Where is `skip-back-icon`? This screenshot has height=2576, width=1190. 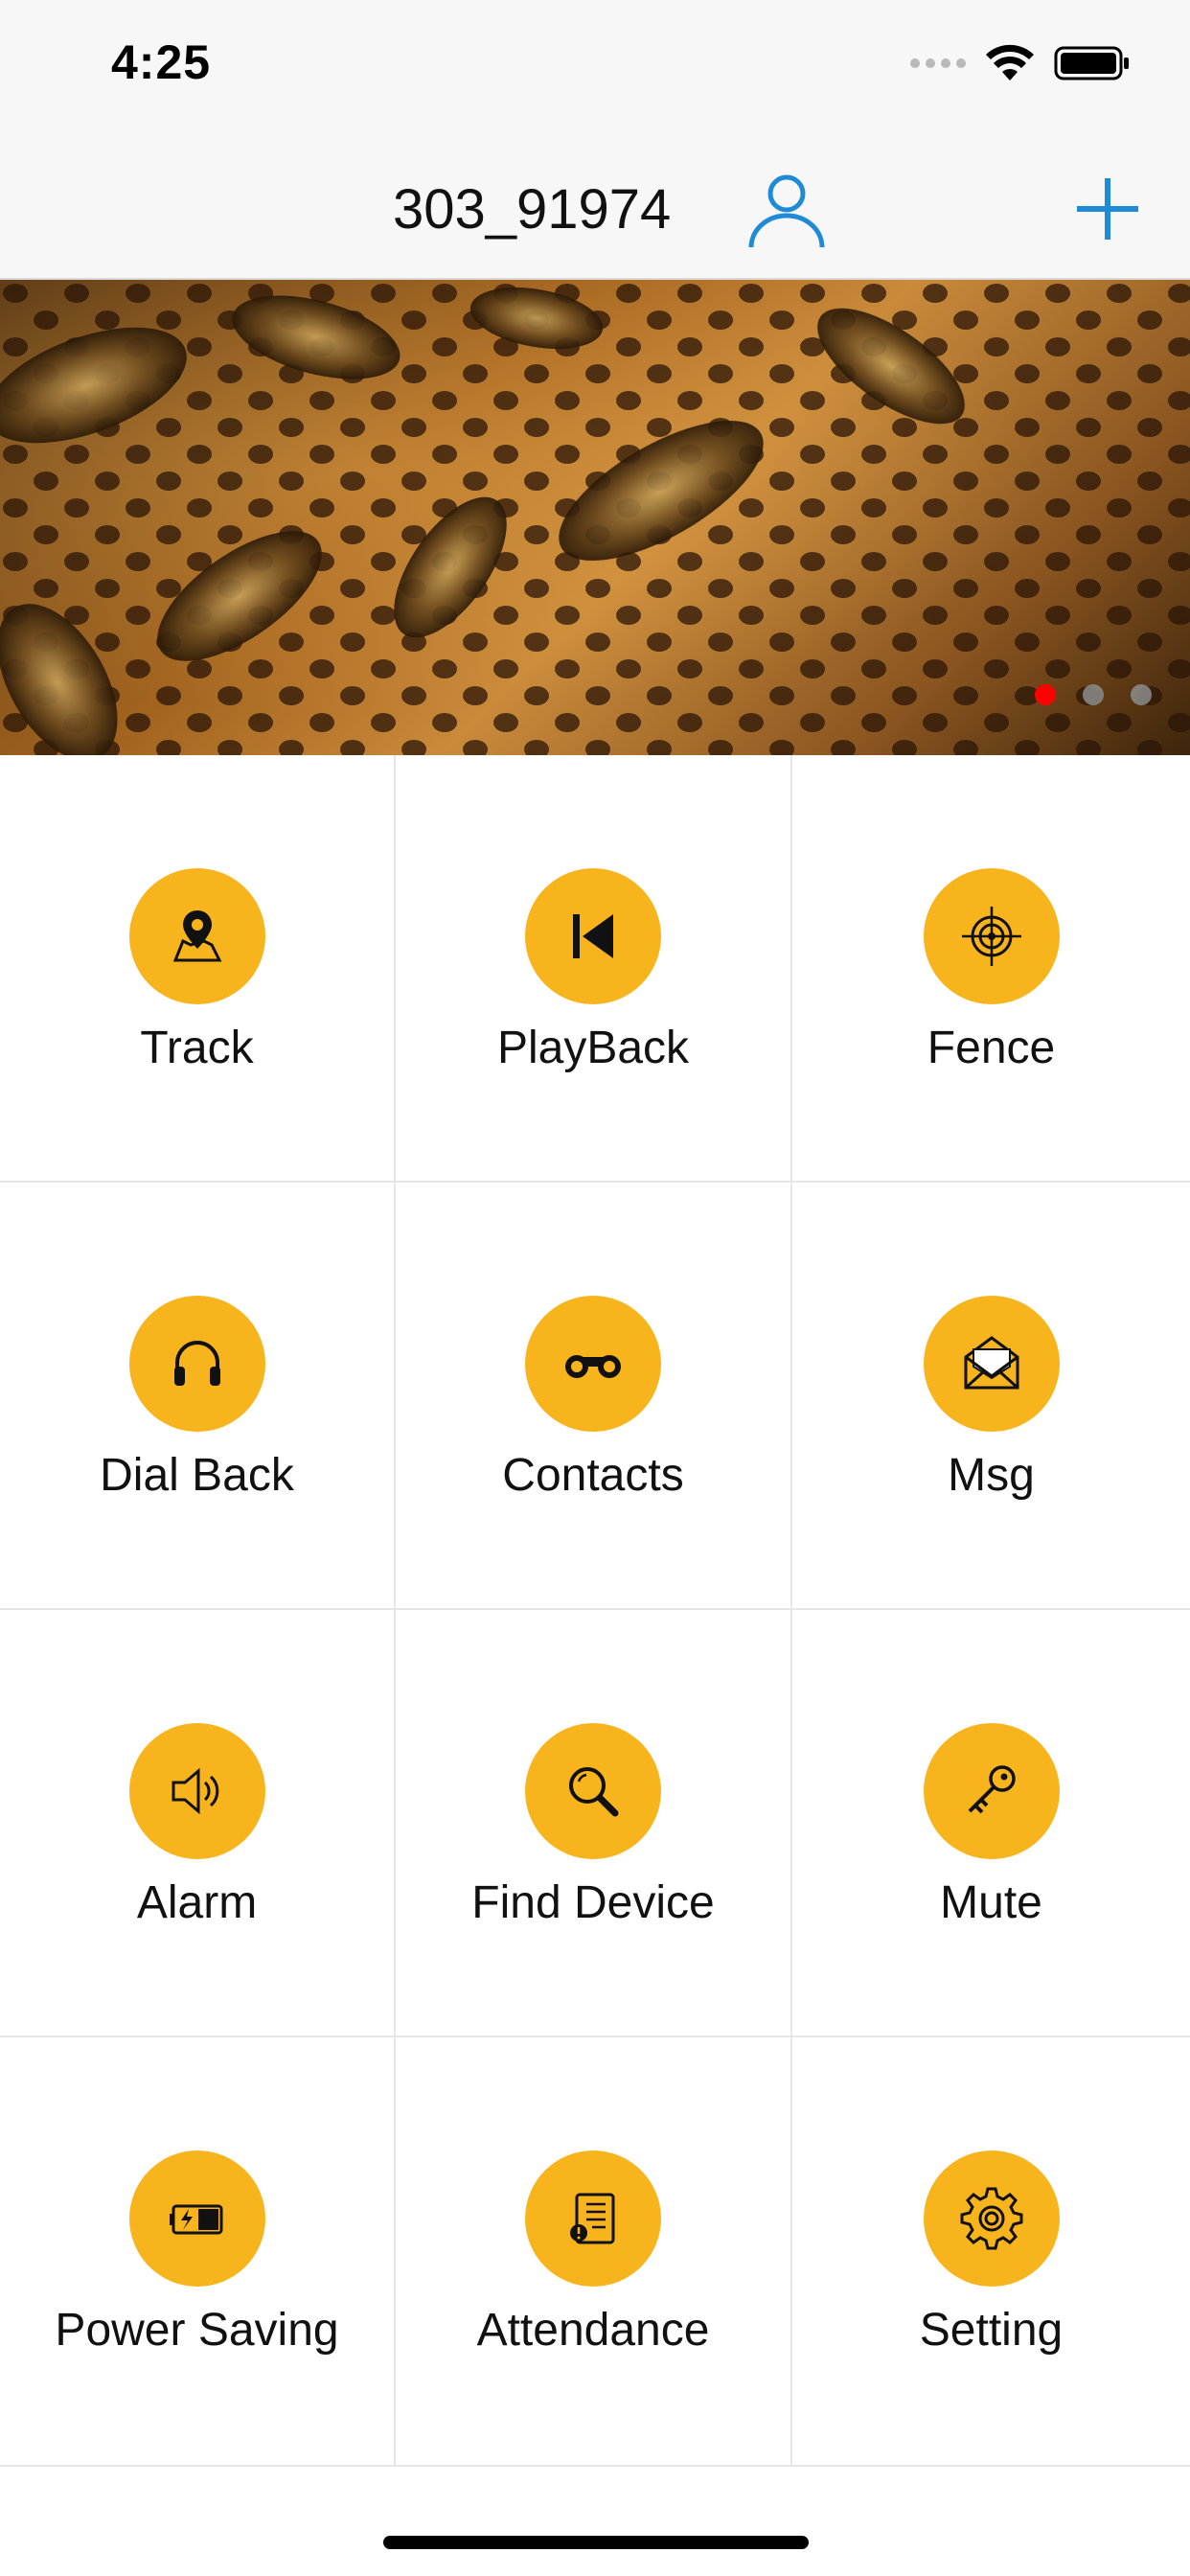
skip-back-icon is located at coordinates (593, 936).